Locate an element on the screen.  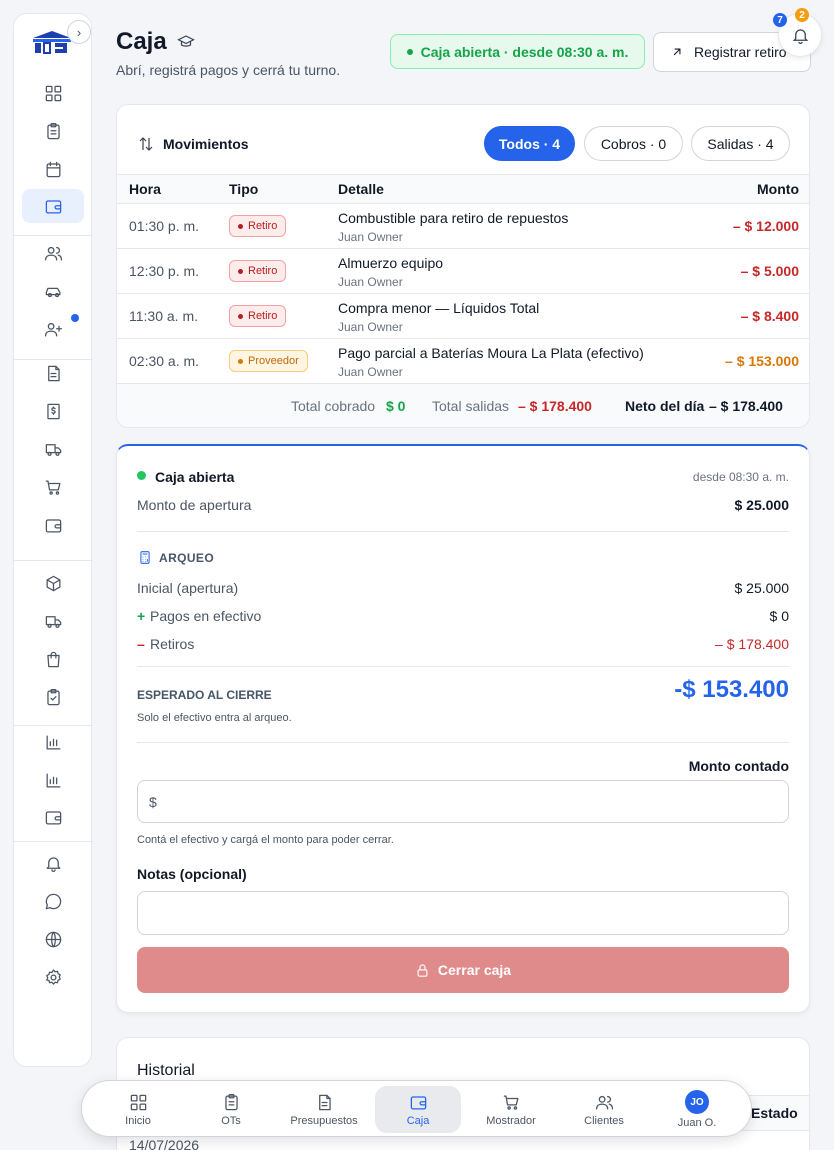
column-hora: Hora is located at coordinates (145, 189).